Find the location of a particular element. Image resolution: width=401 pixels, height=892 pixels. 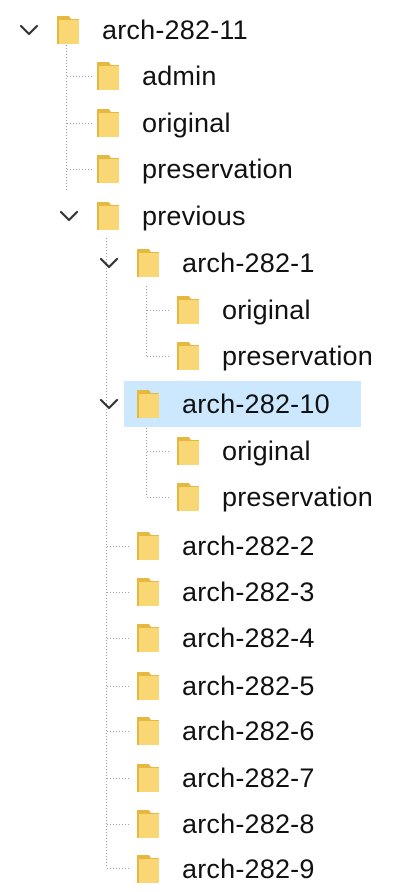

tree-item-label: admin is located at coordinates (179, 76).